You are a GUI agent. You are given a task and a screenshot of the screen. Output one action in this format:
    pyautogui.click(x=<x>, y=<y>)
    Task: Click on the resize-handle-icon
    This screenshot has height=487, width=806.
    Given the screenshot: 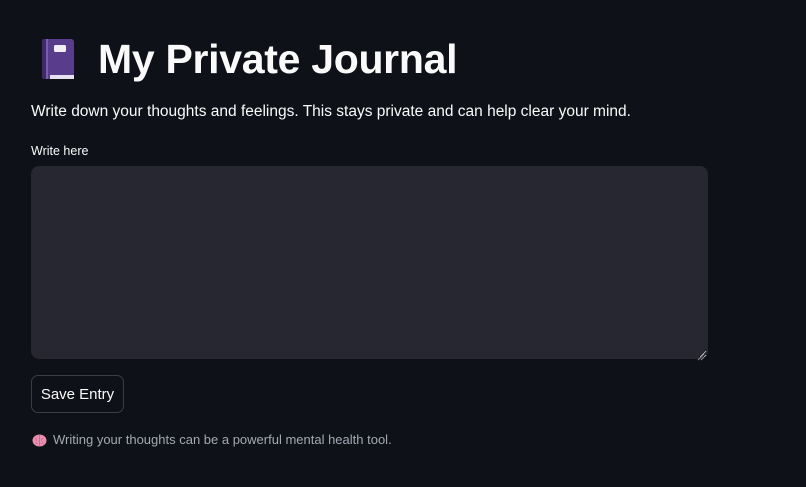 What is the action you would take?
    pyautogui.click(x=701, y=354)
    